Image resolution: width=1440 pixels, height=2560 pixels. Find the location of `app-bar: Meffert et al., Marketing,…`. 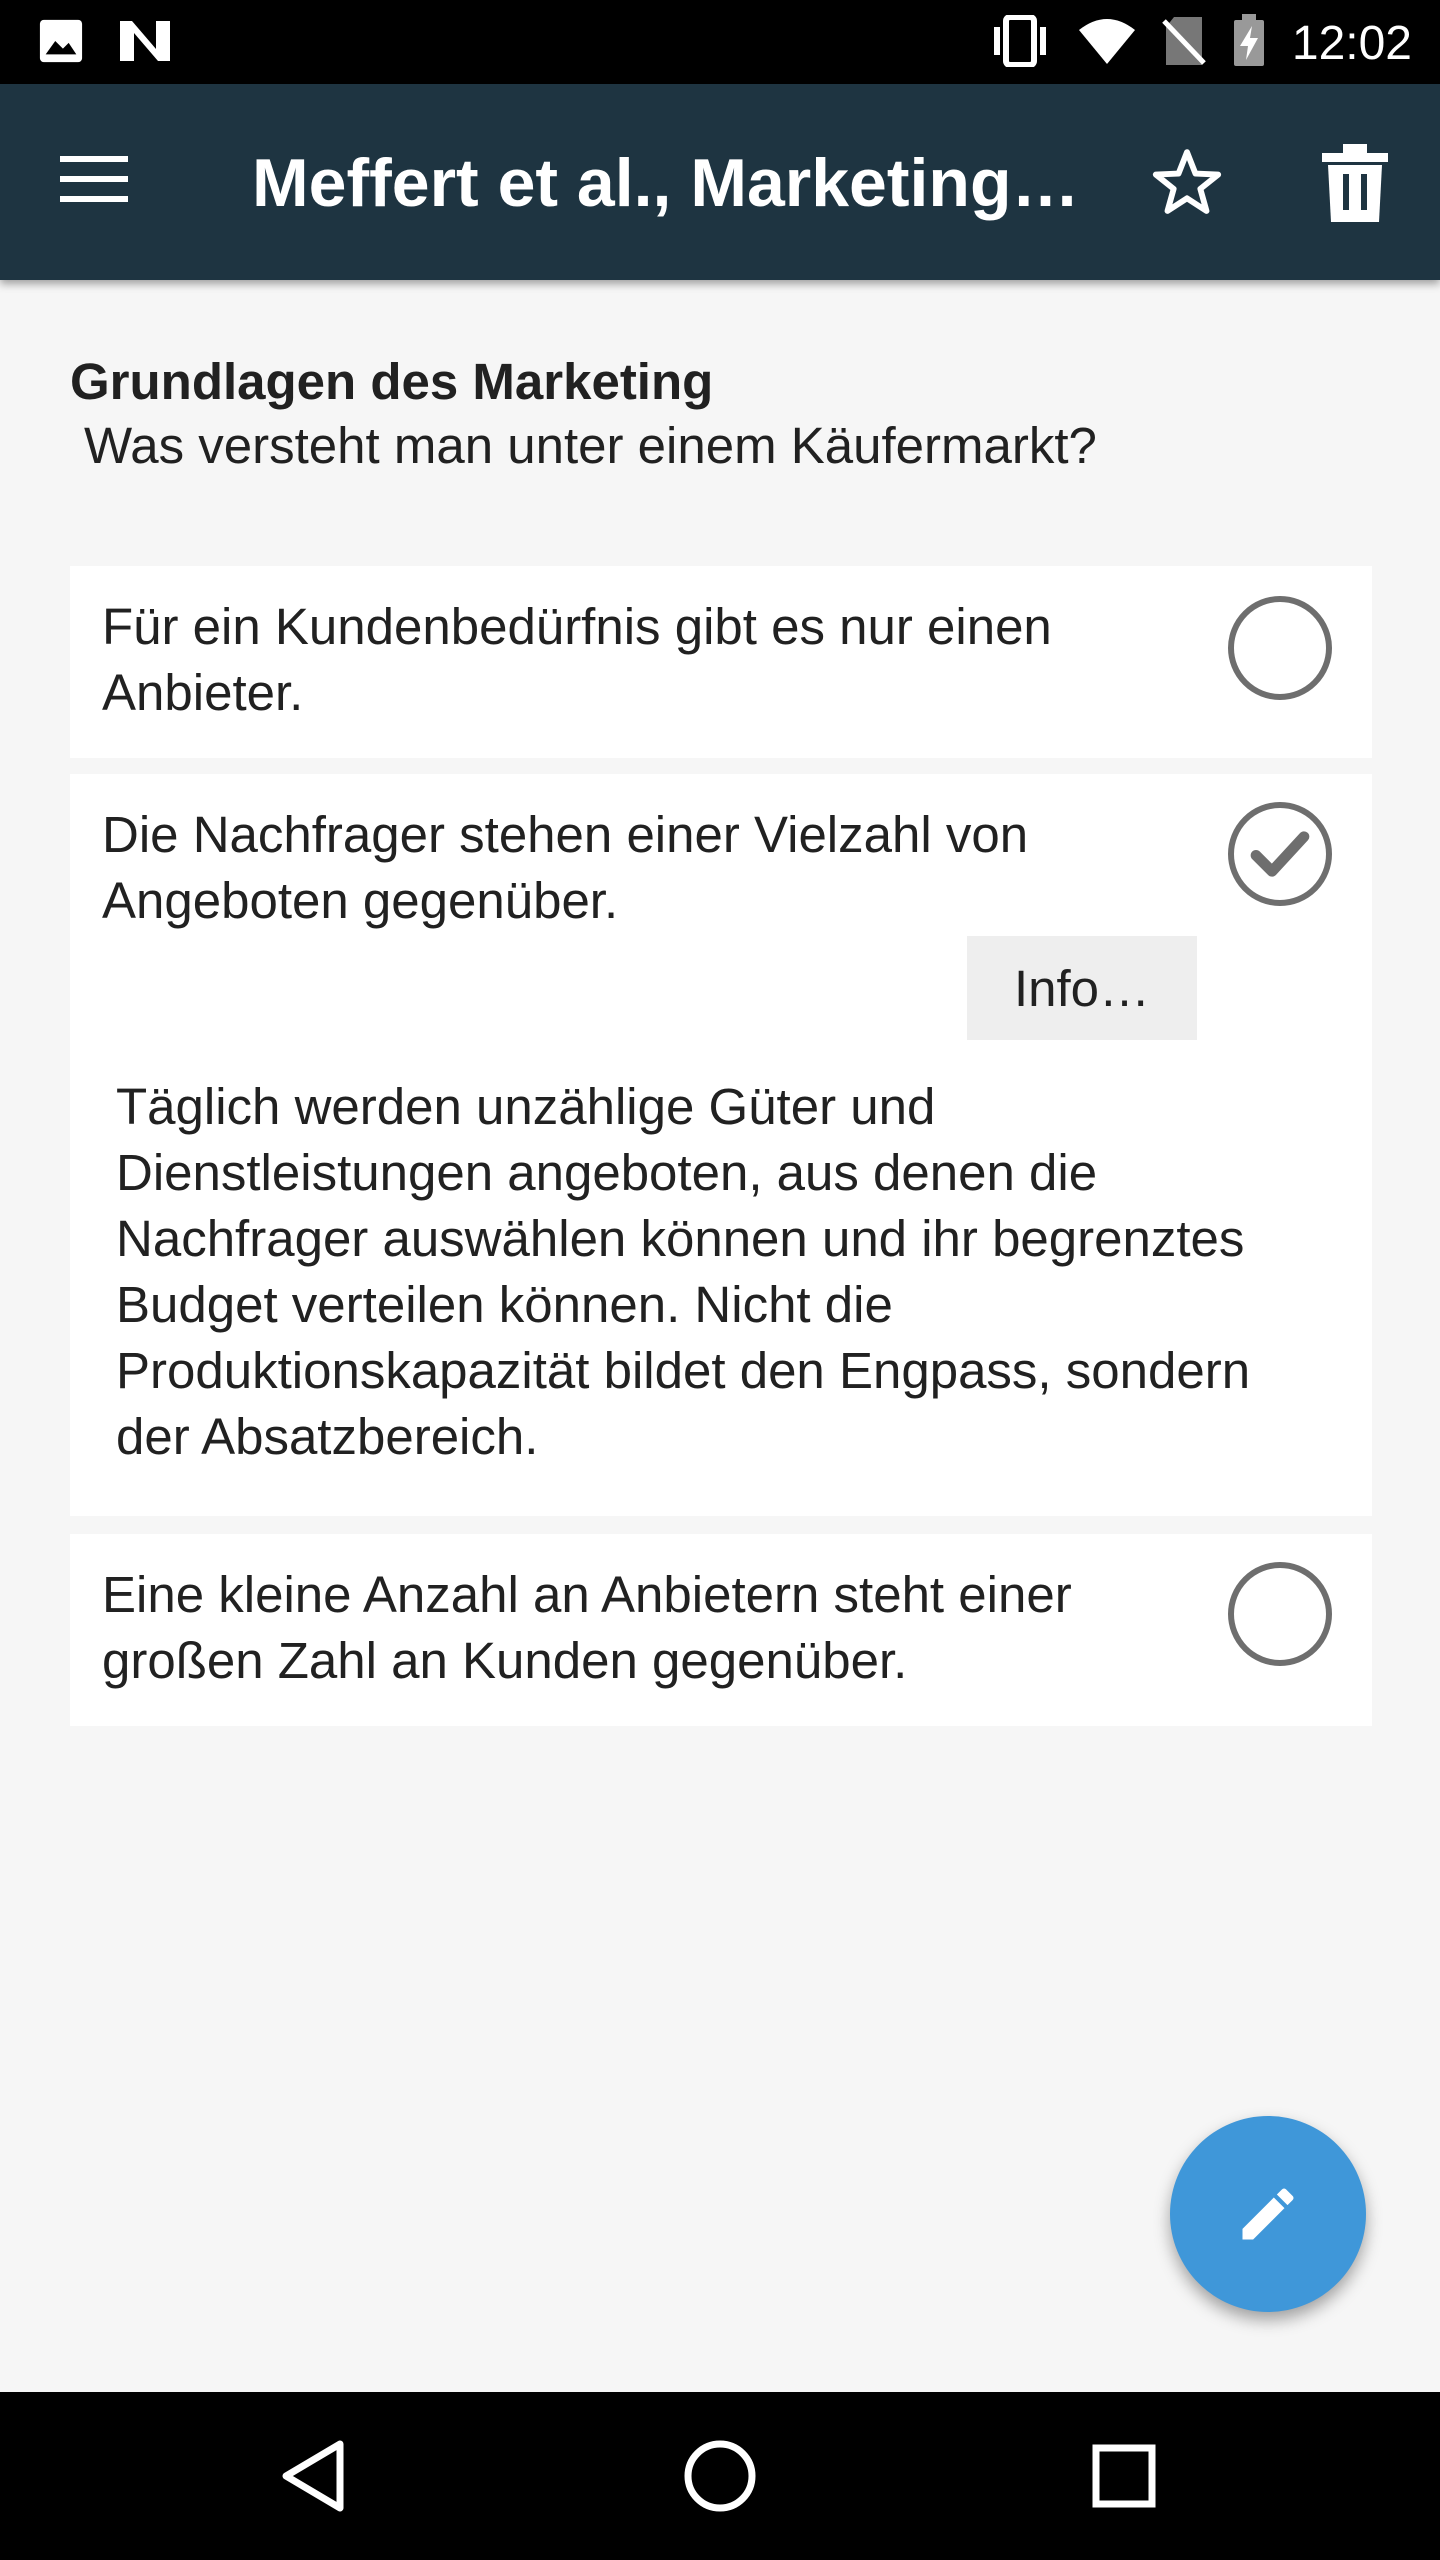

app-bar: Meffert et al., Marketing,… is located at coordinates (720, 182).